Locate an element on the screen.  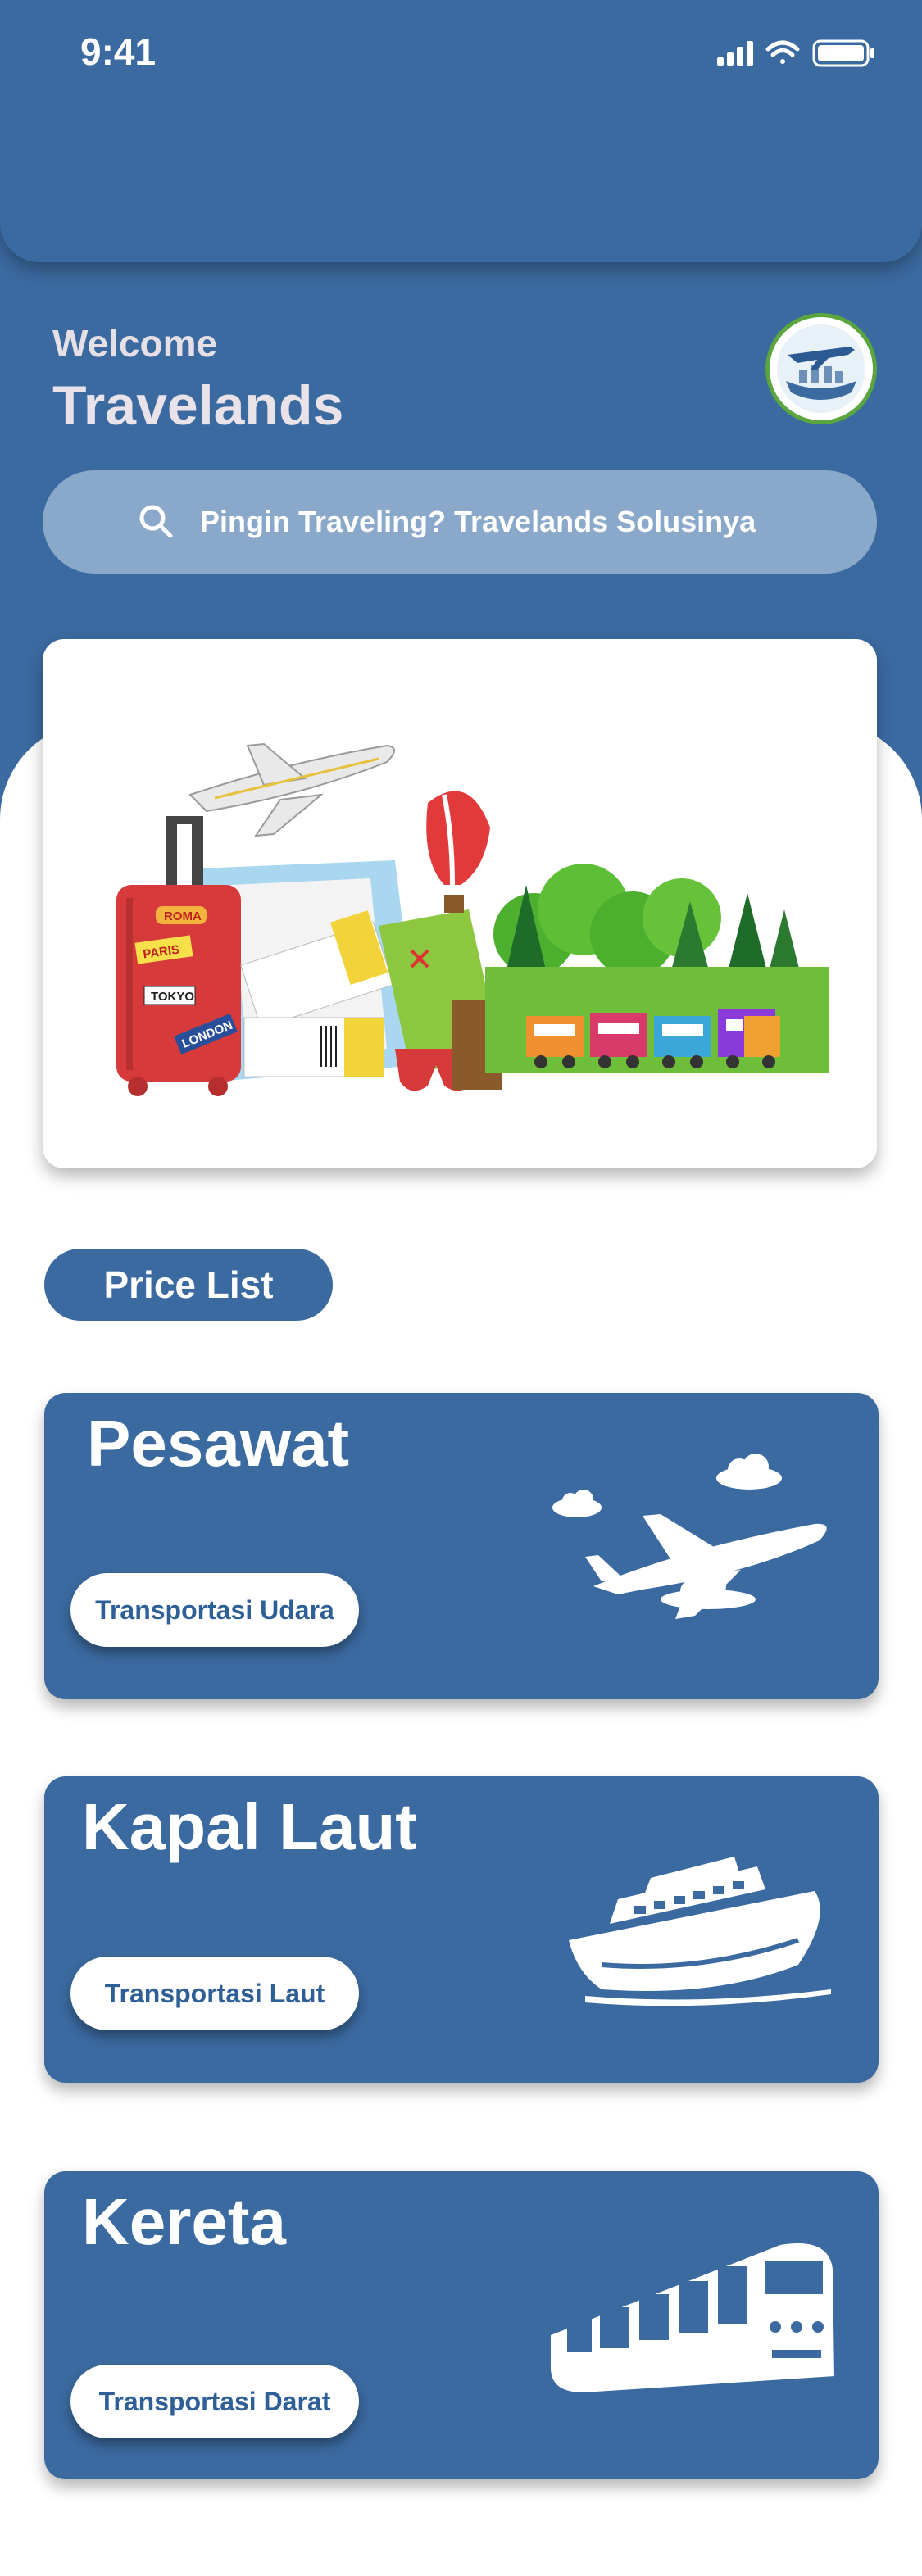
card-title: Pesawat is located at coordinates (219, 1443).